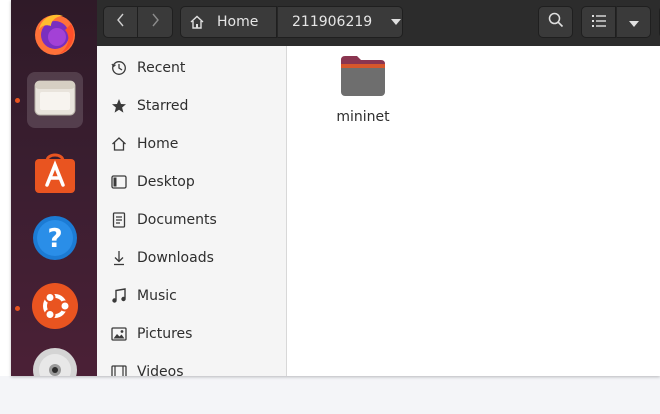  I want to click on music-icon, so click(119, 296).